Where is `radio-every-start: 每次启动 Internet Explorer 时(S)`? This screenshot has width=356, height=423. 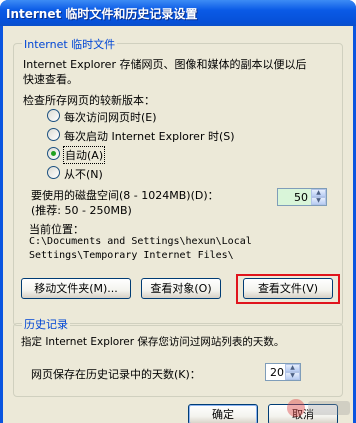 radio-every-start: 每次启动 Internet Explorer 时(S) is located at coordinates (157, 135).